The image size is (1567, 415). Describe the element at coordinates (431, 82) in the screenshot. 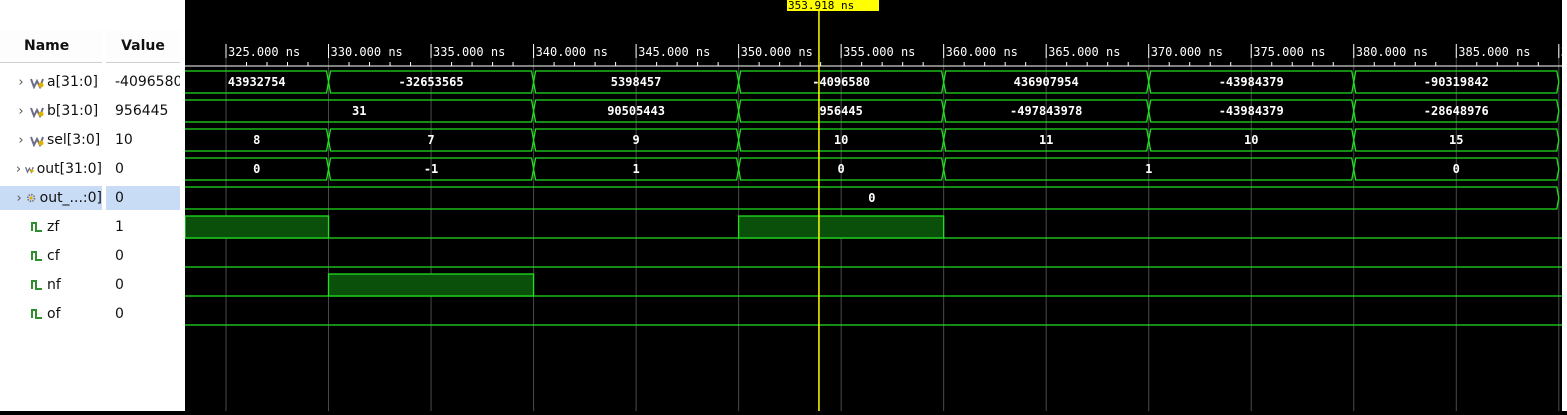

I see `bus-value-label: -32653565` at that location.